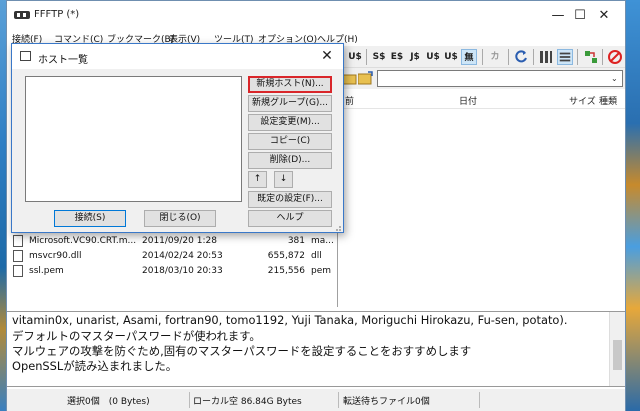  What do you see at coordinates (182, 256) in the screenshot?
I see `file-date: 2014/02/24 20:53` at bounding box center [182, 256].